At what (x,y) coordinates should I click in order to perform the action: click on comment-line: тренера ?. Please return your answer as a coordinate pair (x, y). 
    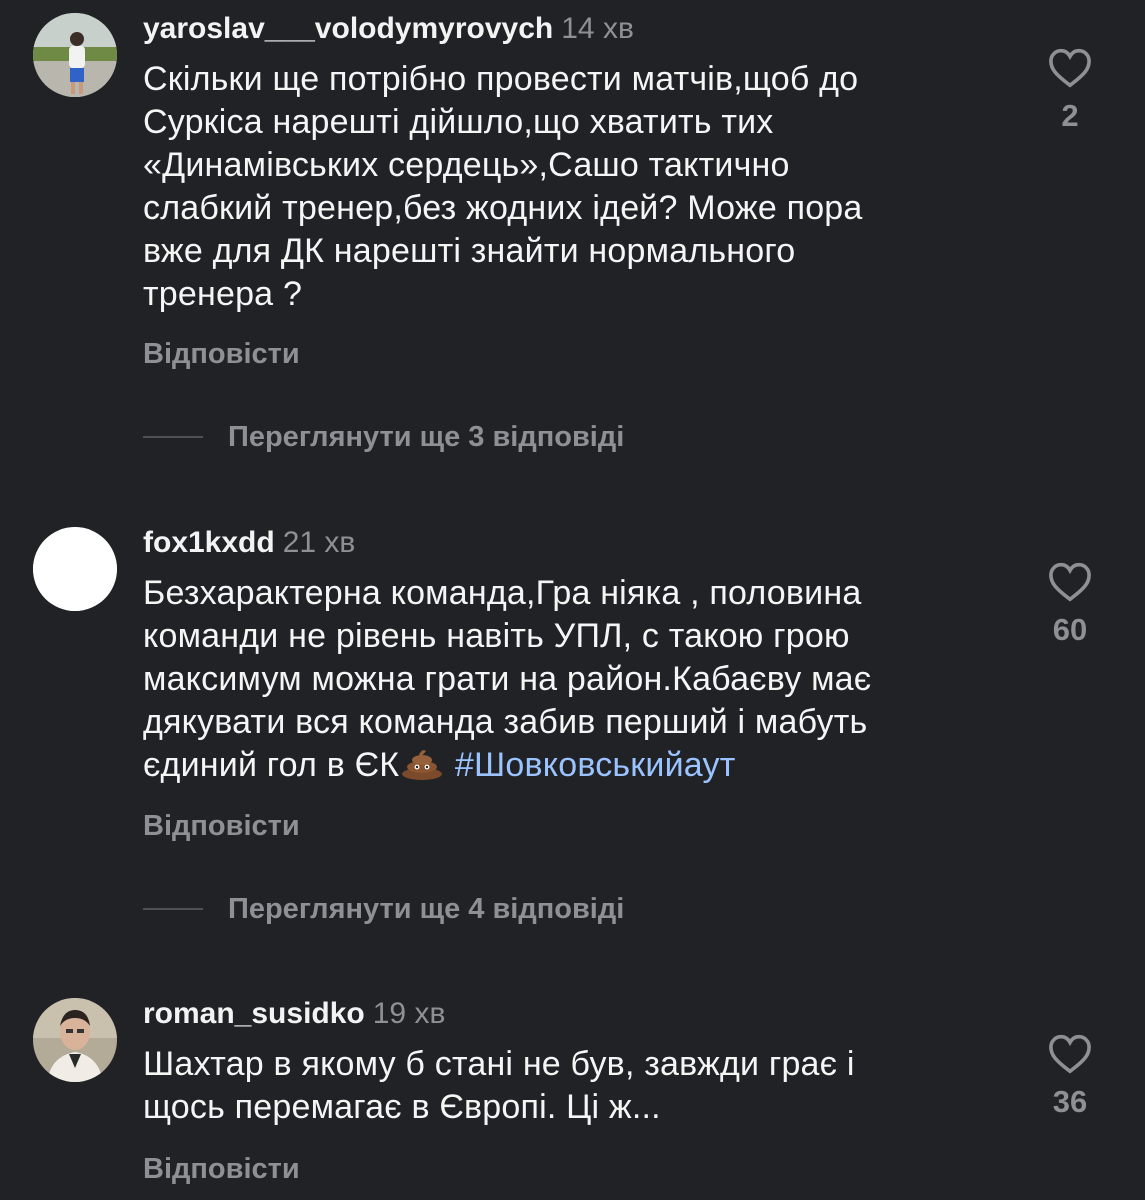
    Looking at the image, I should click on (223, 294).